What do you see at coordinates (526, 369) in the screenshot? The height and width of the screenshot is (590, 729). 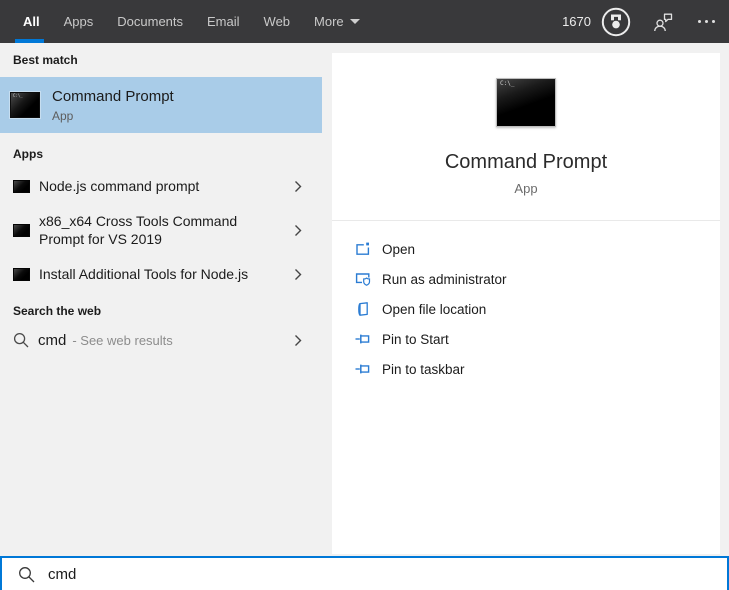 I see `action-pin-to-taskbar: Pin to taskbar` at bounding box center [526, 369].